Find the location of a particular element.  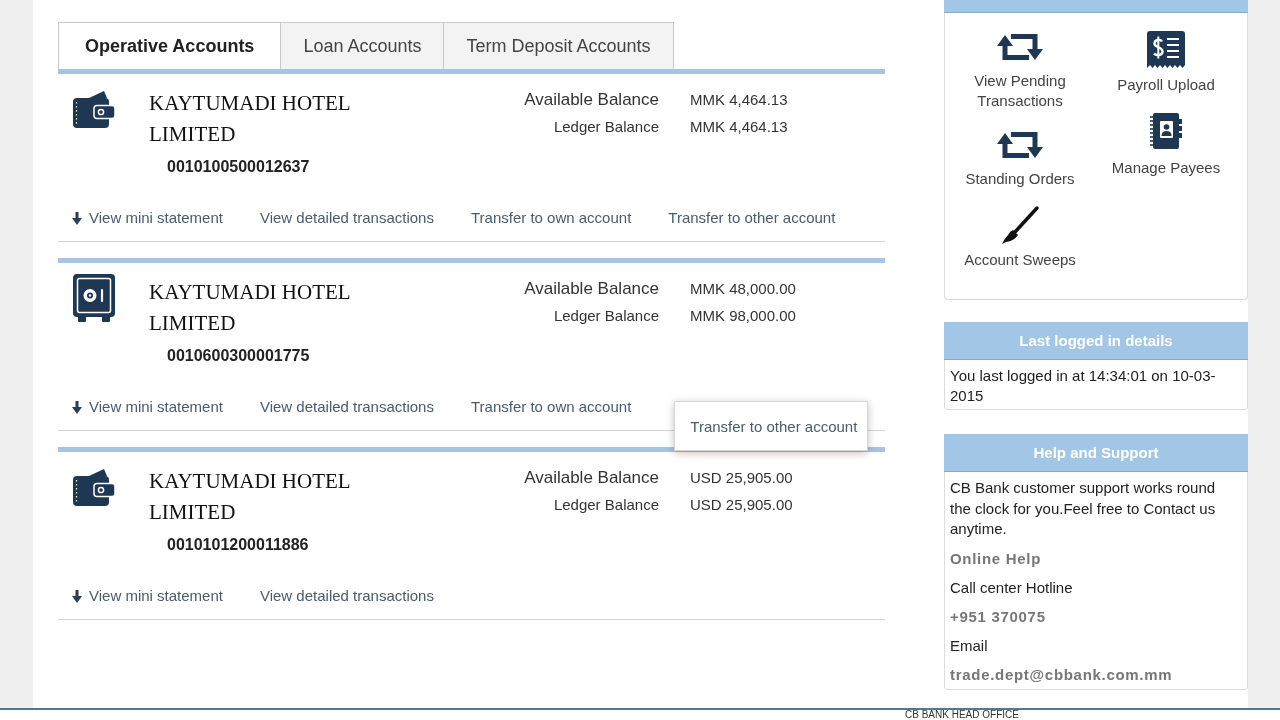

quick-link: Account Sweeps is located at coordinates (1020, 237).